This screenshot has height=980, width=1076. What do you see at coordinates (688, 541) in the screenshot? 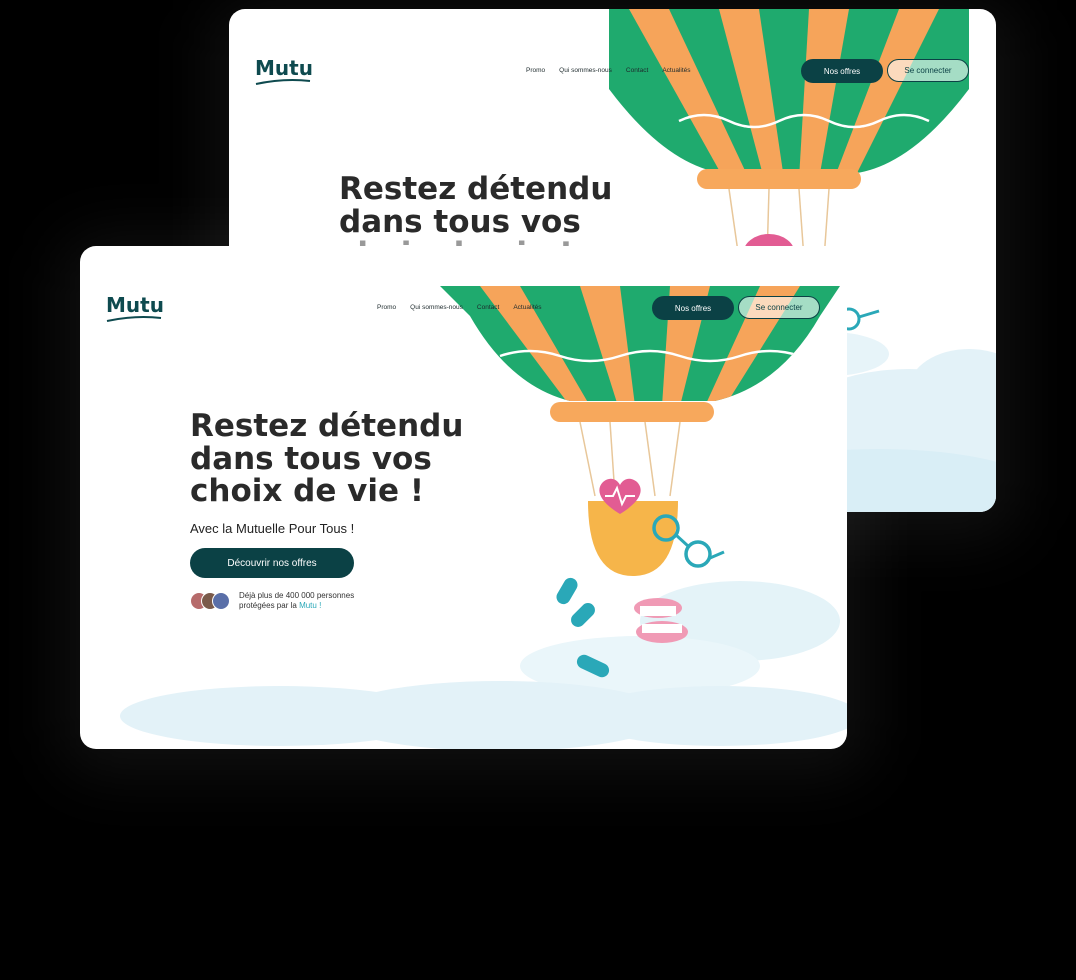
I see `glasses-icon` at bounding box center [688, 541].